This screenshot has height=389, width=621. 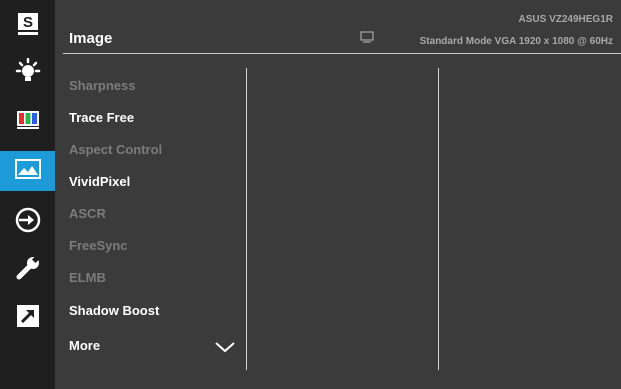 What do you see at coordinates (84, 345) in the screenshot?
I see `menu-item-more: More` at bounding box center [84, 345].